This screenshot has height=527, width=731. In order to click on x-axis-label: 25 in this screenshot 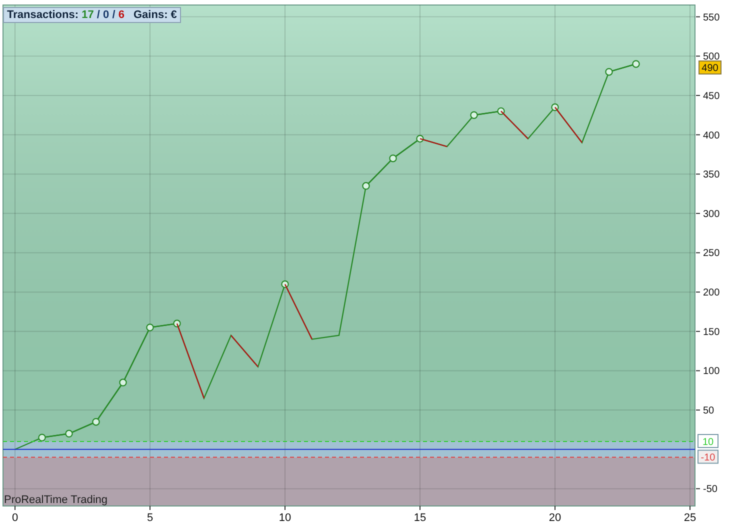, I will do `click(690, 515)`.